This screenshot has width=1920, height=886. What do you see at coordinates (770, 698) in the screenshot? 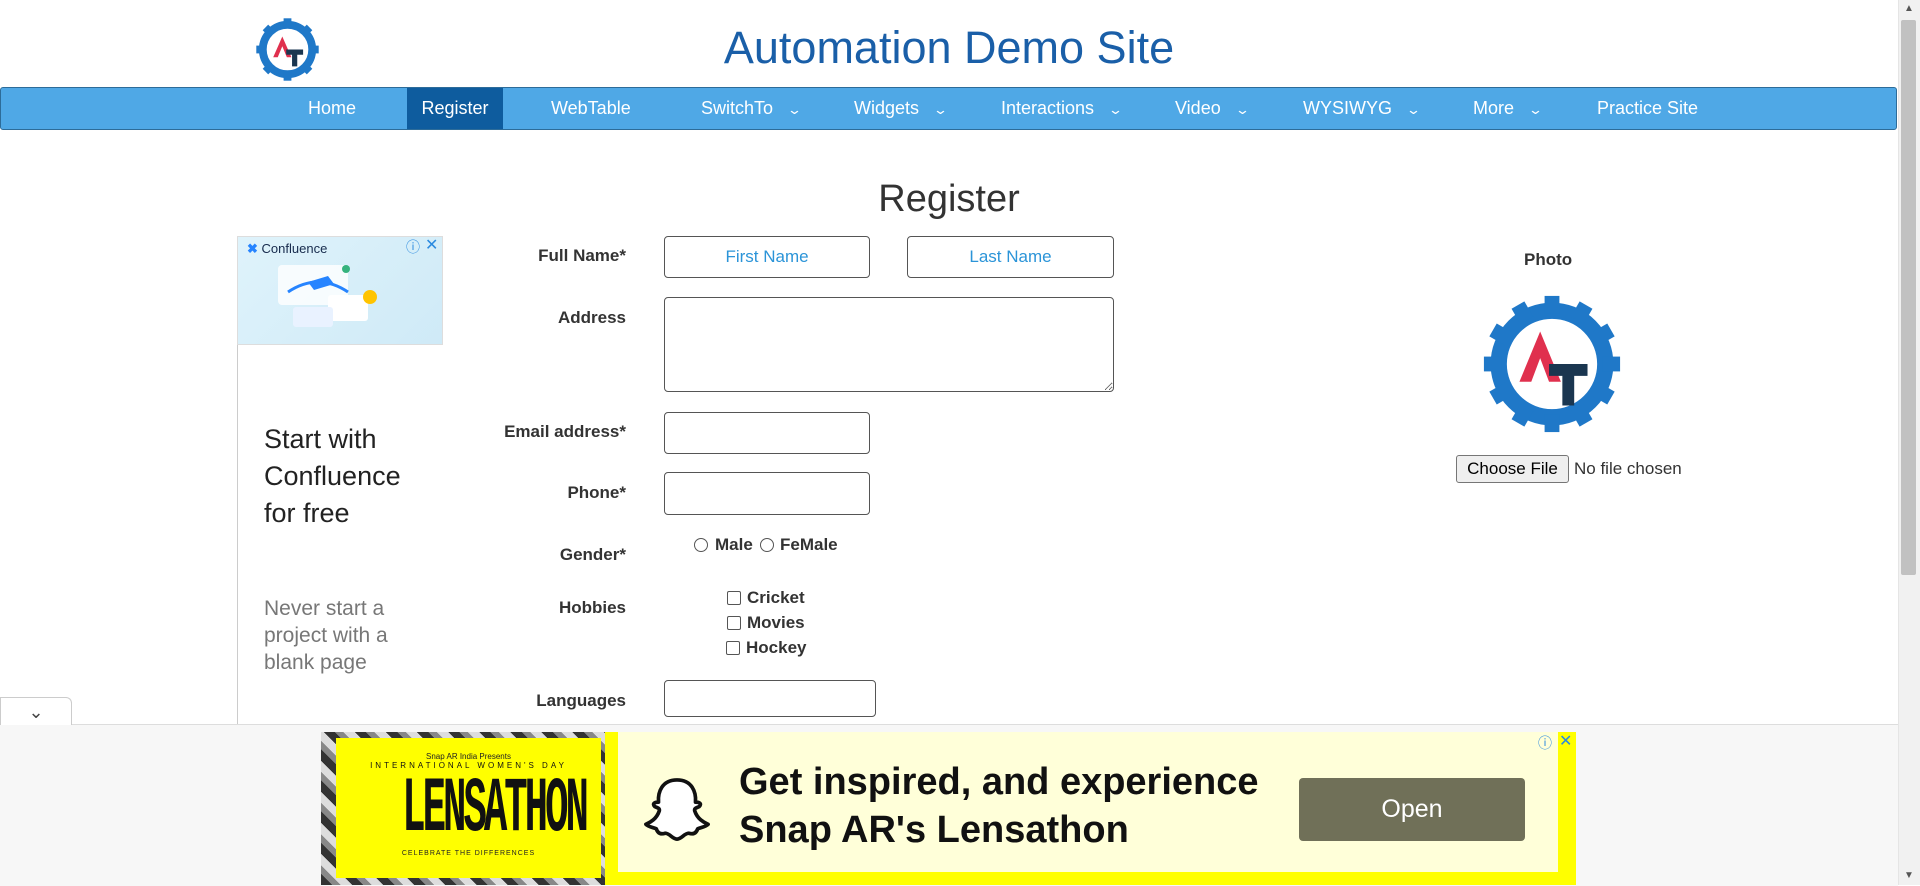
I see `languages-multiselect` at bounding box center [770, 698].